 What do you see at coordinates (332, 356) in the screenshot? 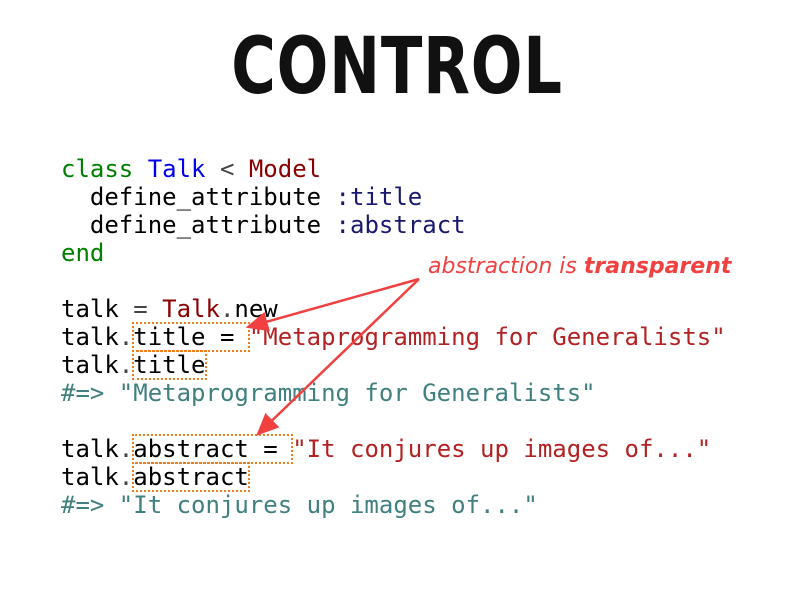
I see `annotation-arrows` at bounding box center [332, 356].